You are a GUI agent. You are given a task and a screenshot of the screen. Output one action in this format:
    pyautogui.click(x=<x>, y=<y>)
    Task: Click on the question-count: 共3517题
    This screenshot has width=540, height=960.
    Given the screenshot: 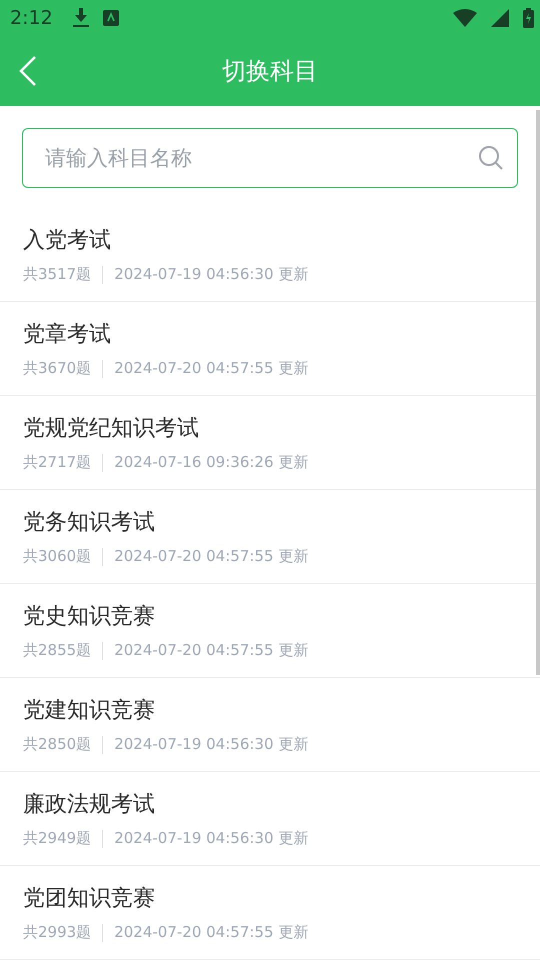 What is the action you would take?
    pyautogui.click(x=57, y=274)
    